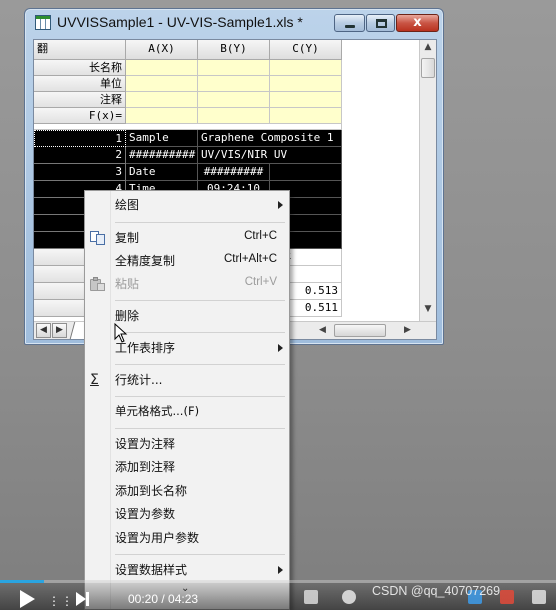 The image size is (556, 610). Describe the element at coordinates (80, 84) in the screenshot. I see `row-label-units: 单位` at that location.